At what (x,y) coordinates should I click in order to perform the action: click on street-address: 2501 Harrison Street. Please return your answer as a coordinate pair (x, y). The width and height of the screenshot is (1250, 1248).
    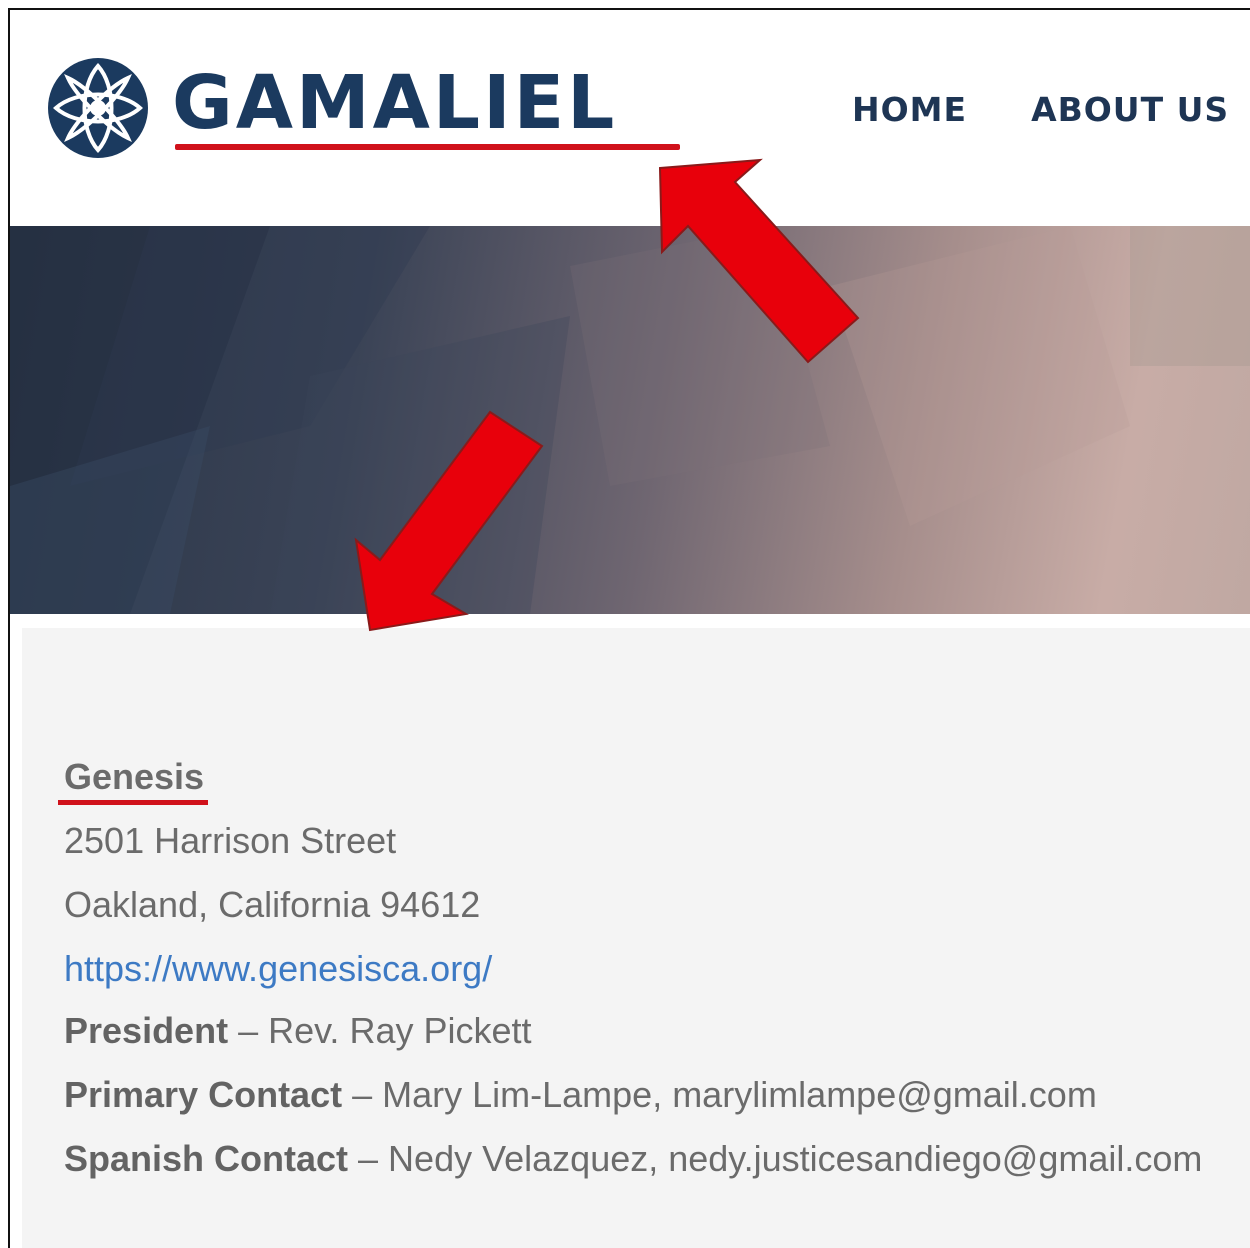
    Looking at the image, I should click on (230, 840).